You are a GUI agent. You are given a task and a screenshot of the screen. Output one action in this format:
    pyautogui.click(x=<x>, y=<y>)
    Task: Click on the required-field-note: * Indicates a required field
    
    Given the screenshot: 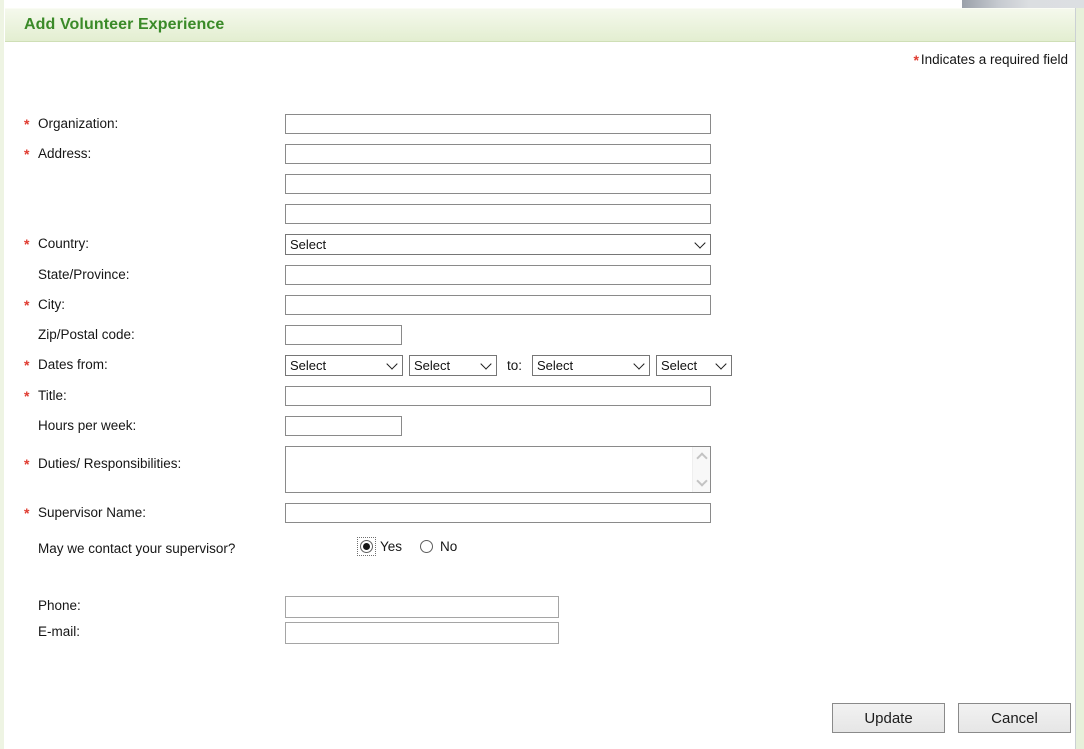 What is the action you would take?
    pyautogui.click(x=990, y=60)
    